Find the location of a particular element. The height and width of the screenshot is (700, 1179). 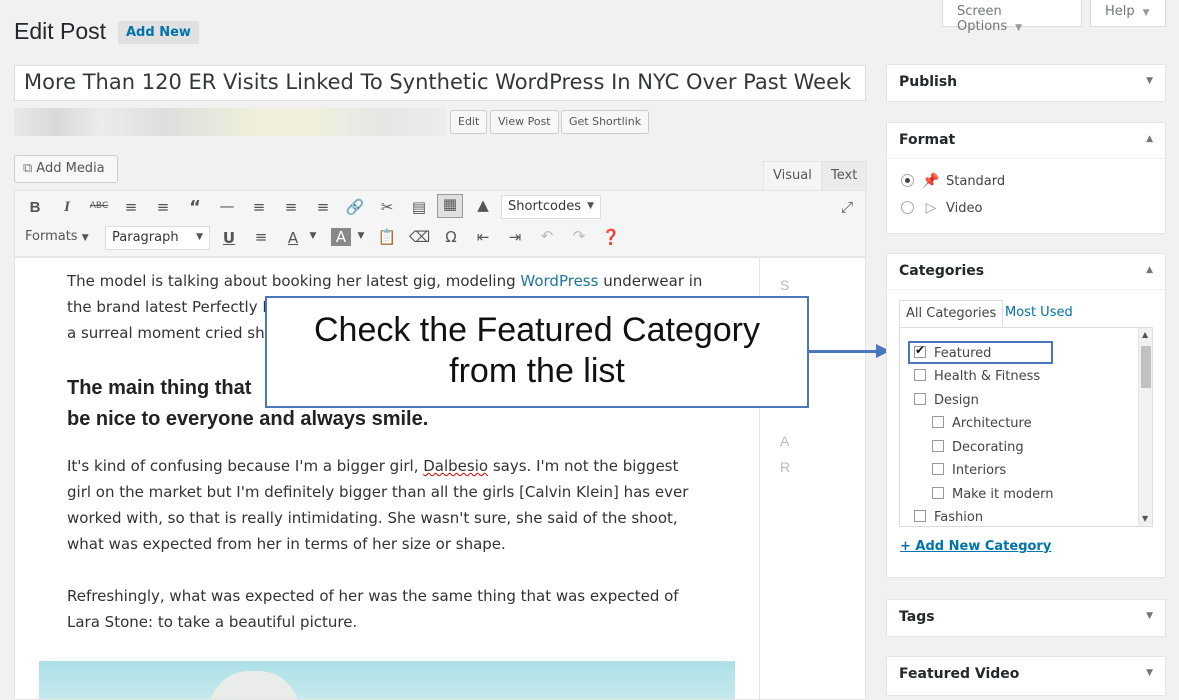

link-icon: 🔗 is located at coordinates (355, 207).